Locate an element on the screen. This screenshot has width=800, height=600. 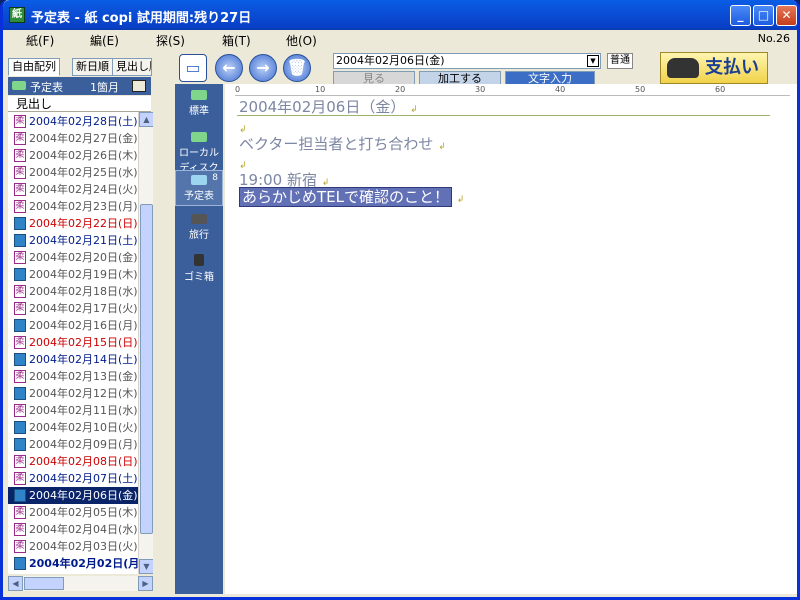
list-item: 柔 2004年02月18日(水) is located at coordinates (74, 291).